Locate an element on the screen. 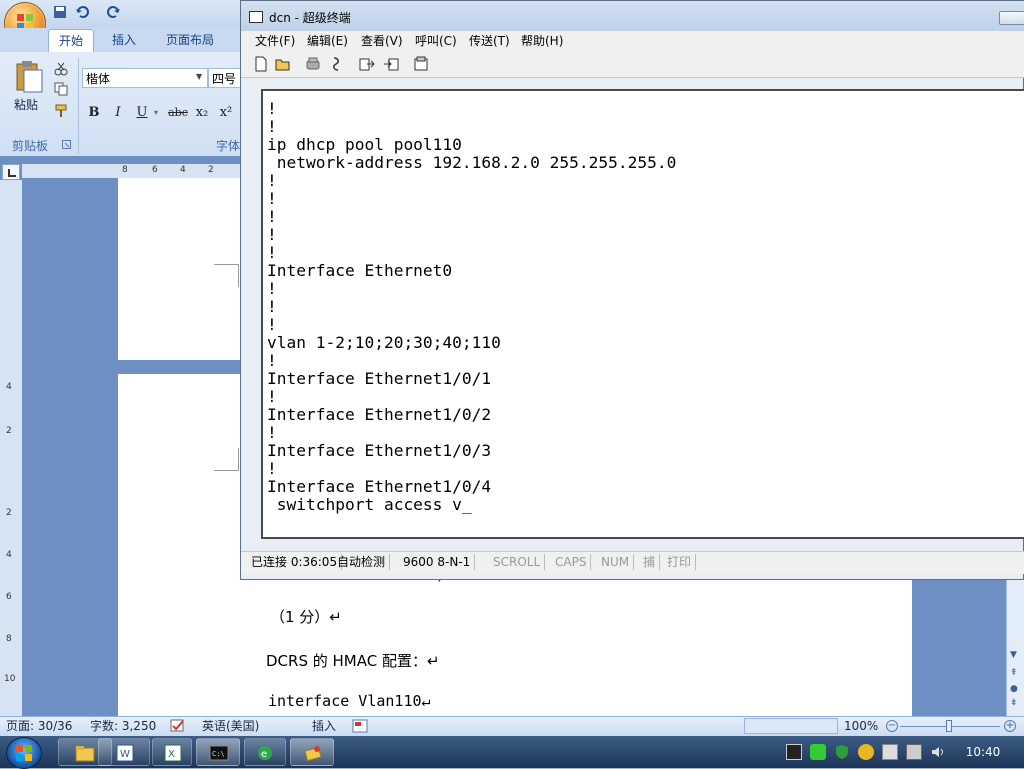 The image size is (1024, 769). svg-text: W is located at coordinates (125, 754).